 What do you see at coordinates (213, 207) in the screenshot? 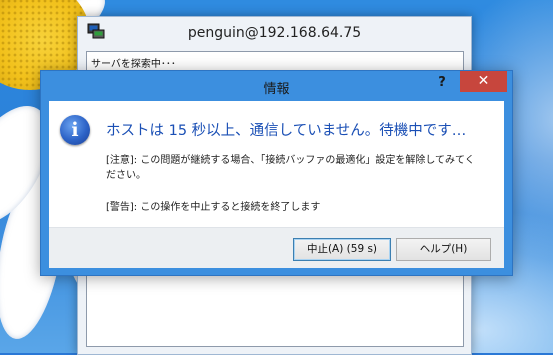
I see `warning-text: [警告]: この操作を中止すると接続を終了します` at bounding box center [213, 207].